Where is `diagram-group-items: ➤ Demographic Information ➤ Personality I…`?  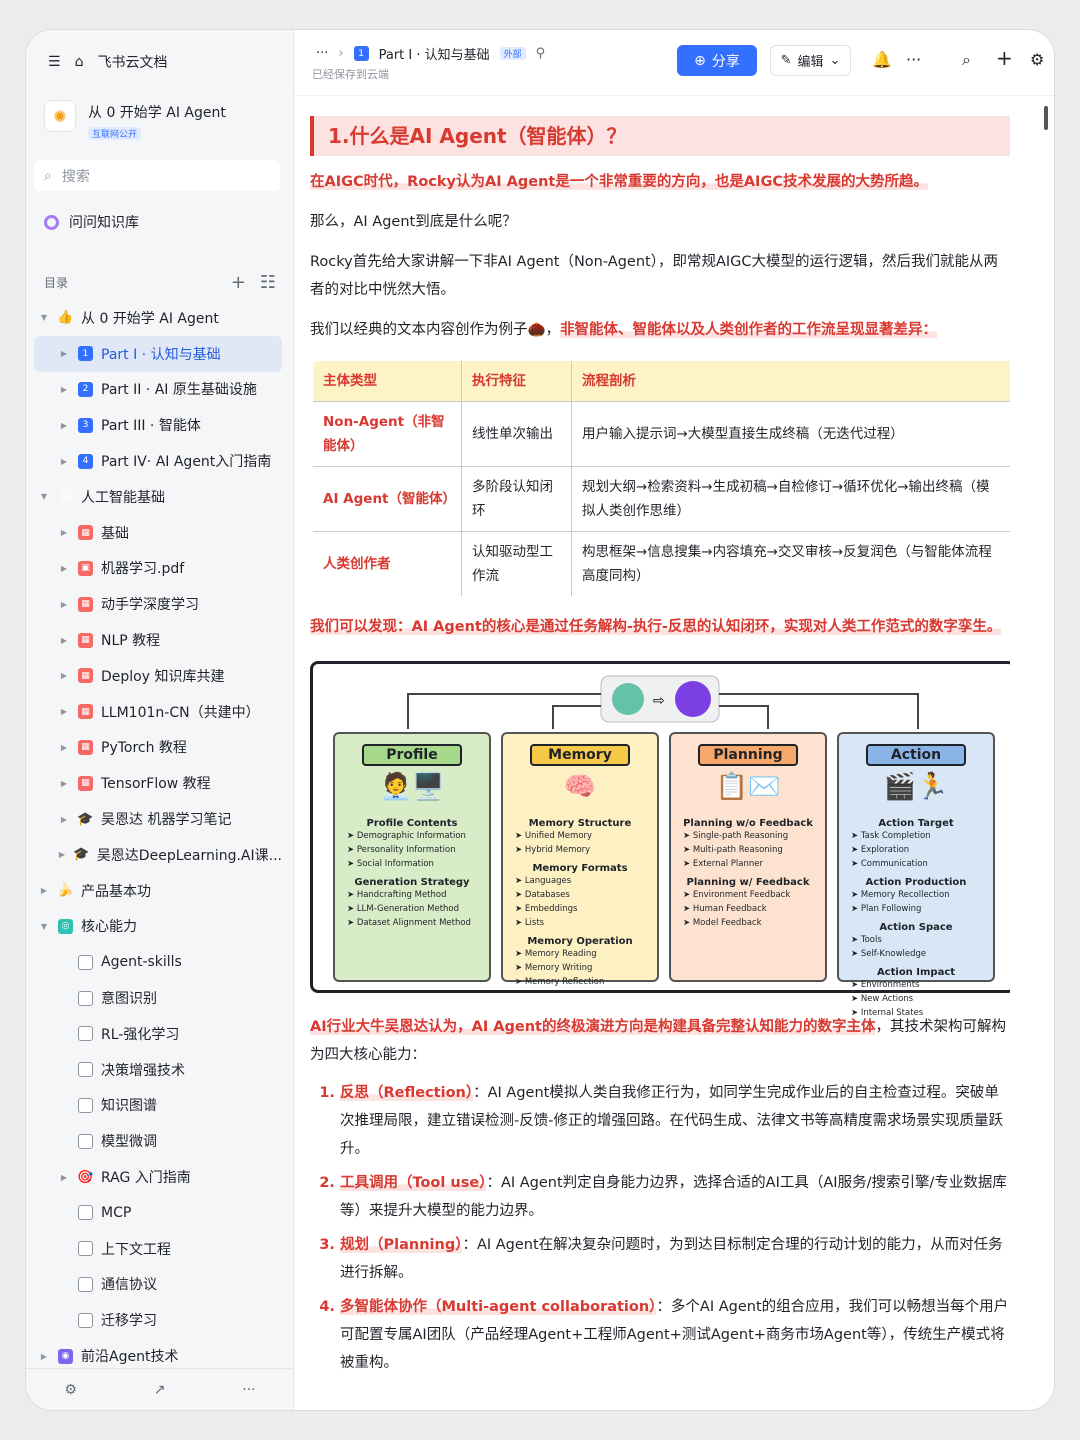
diagram-group-items: ➤ Demographic Information ➤ Personality I… is located at coordinates (412, 850).